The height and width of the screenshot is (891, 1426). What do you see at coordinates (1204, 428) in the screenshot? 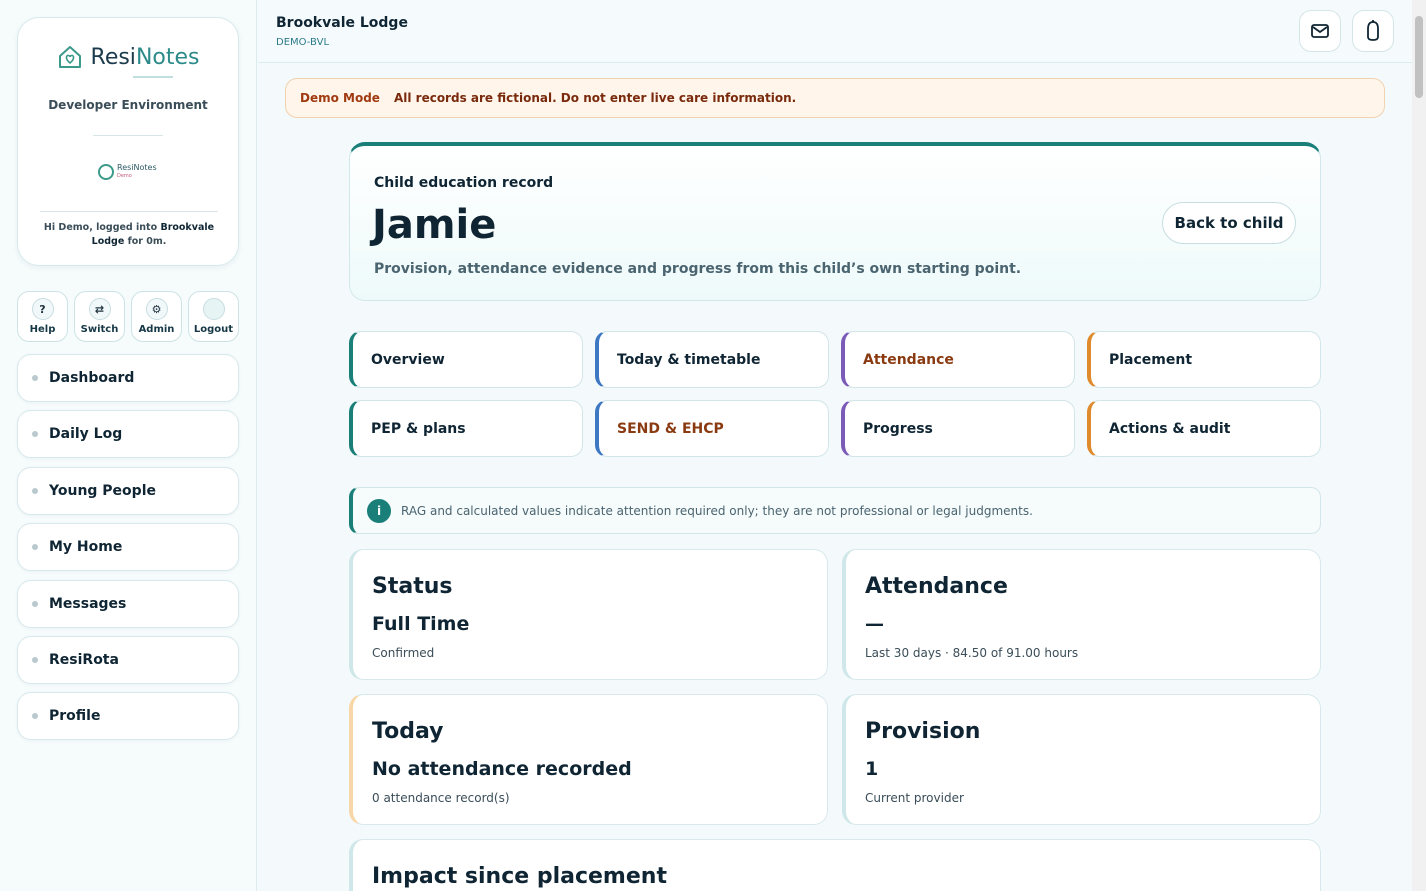
I see `tab-actions-audit: Actions & audit` at bounding box center [1204, 428].